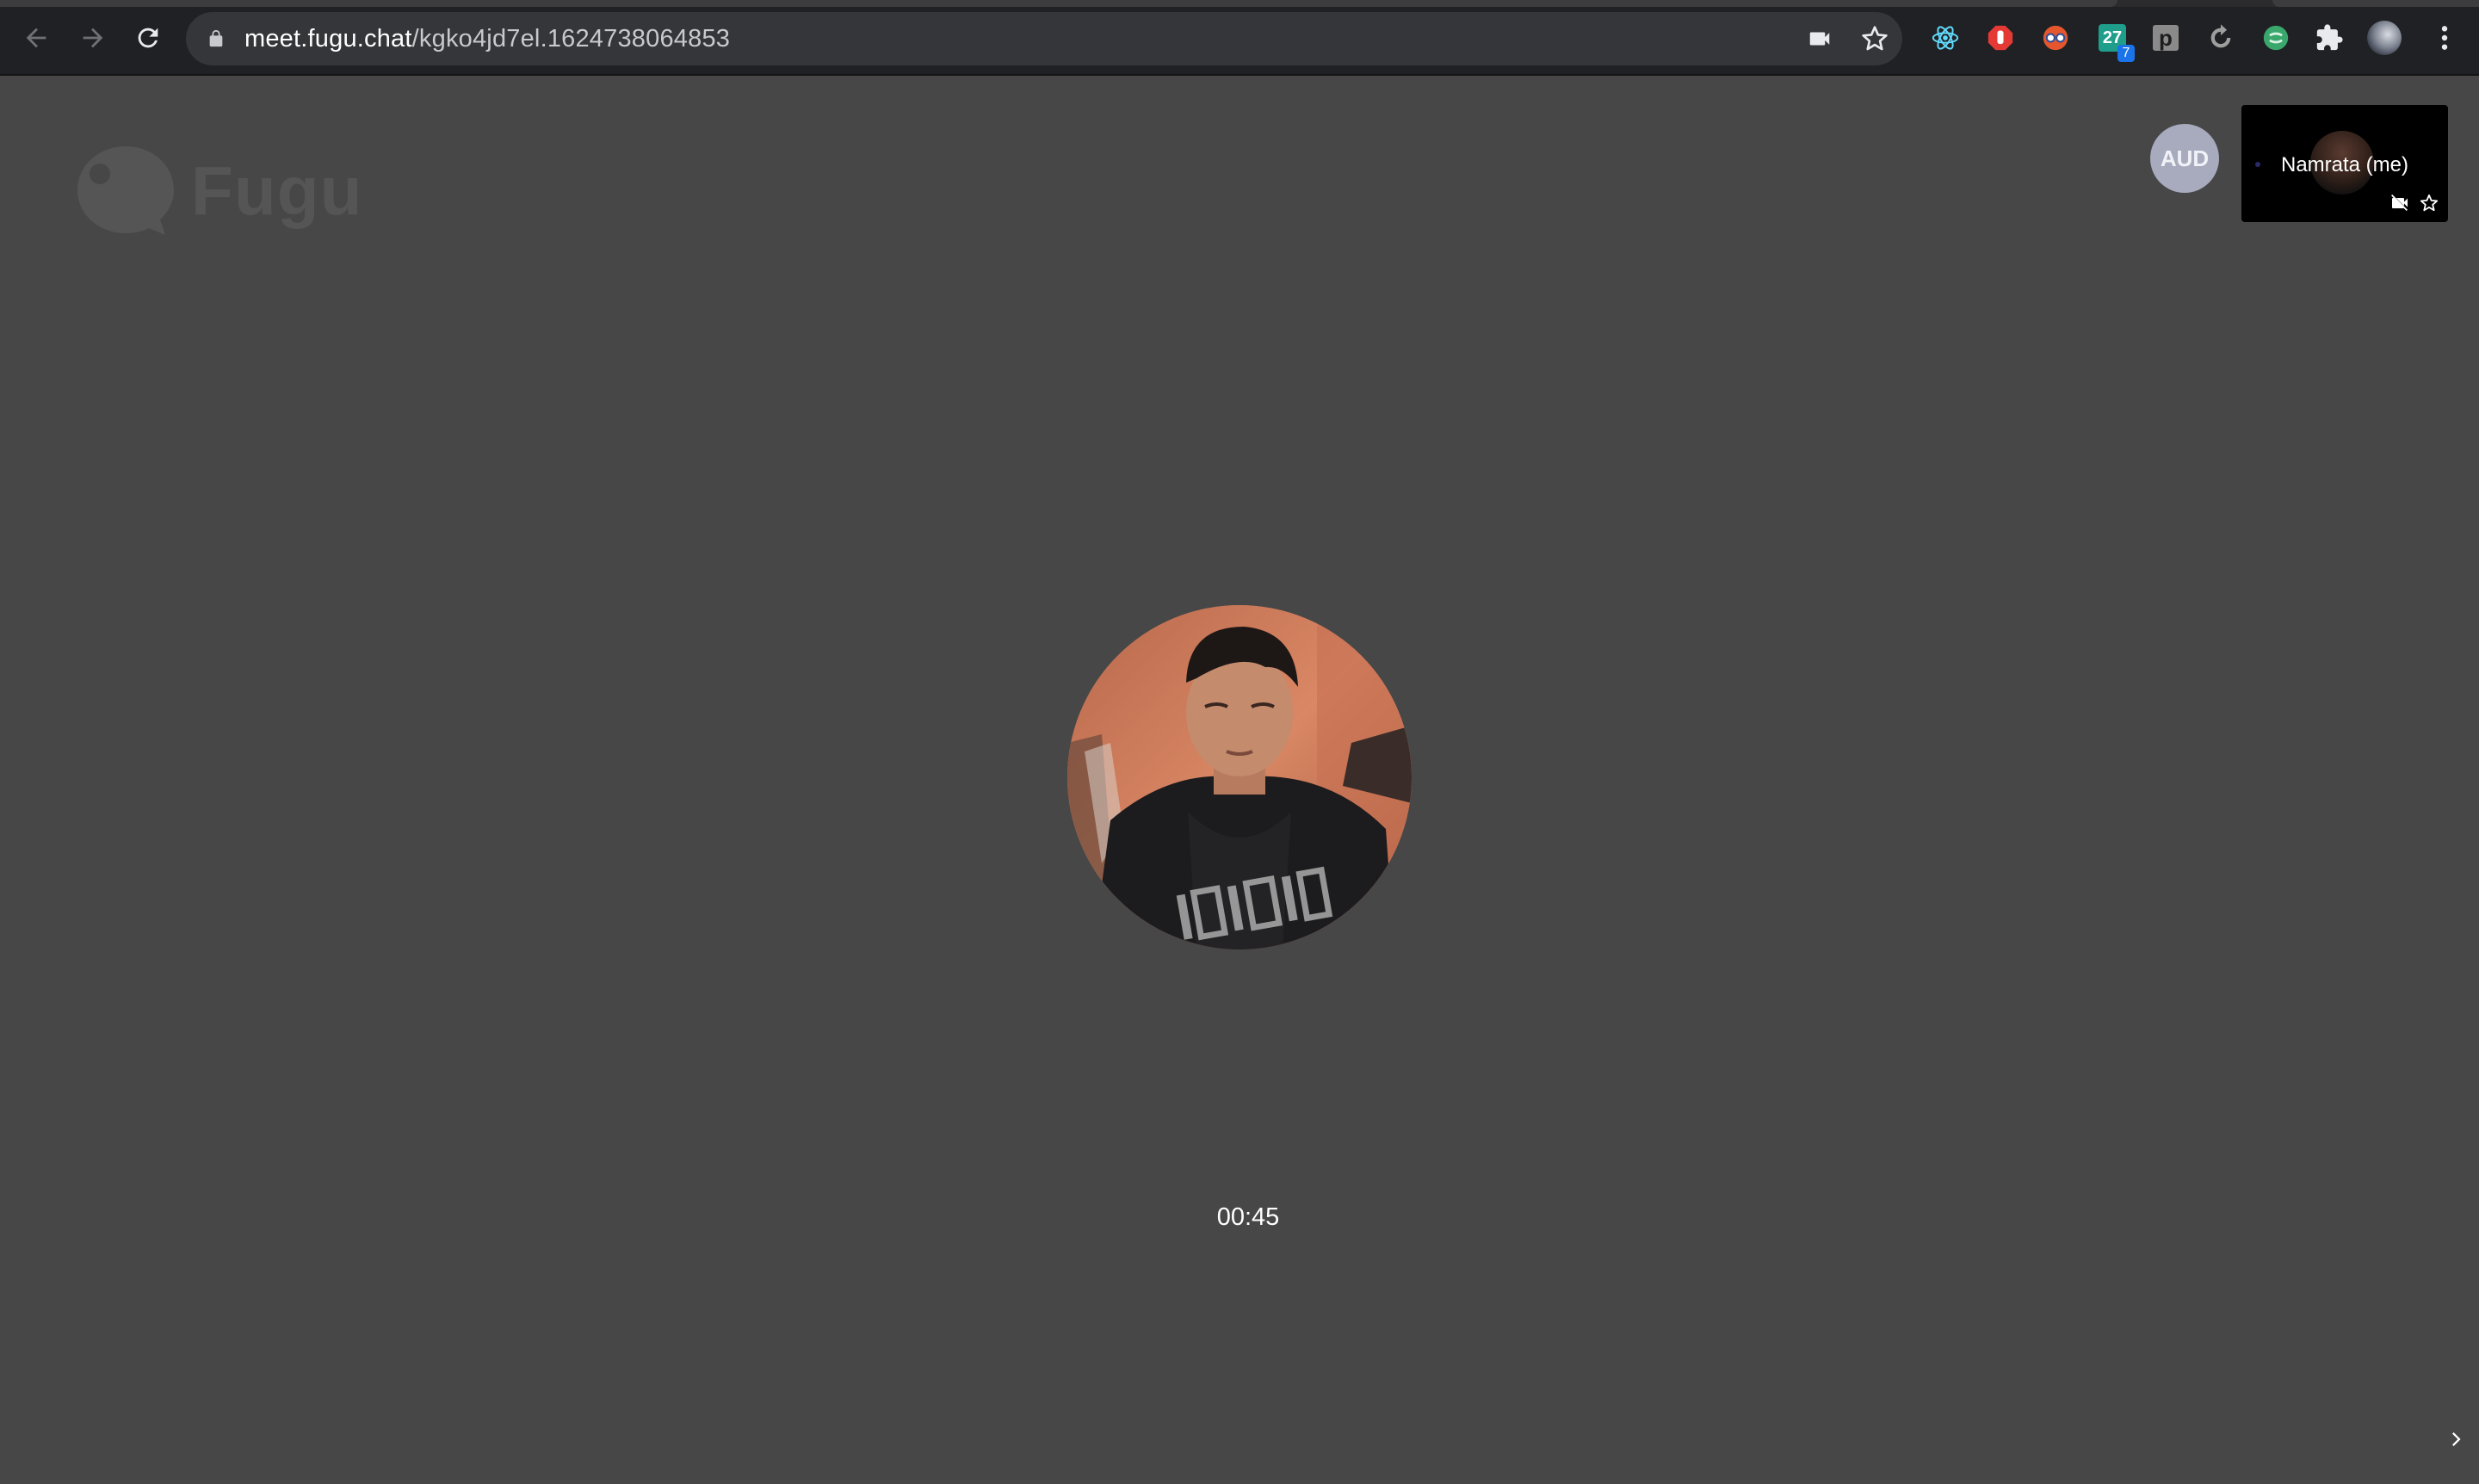  What do you see at coordinates (216, 38) in the screenshot?
I see `lock-icon` at bounding box center [216, 38].